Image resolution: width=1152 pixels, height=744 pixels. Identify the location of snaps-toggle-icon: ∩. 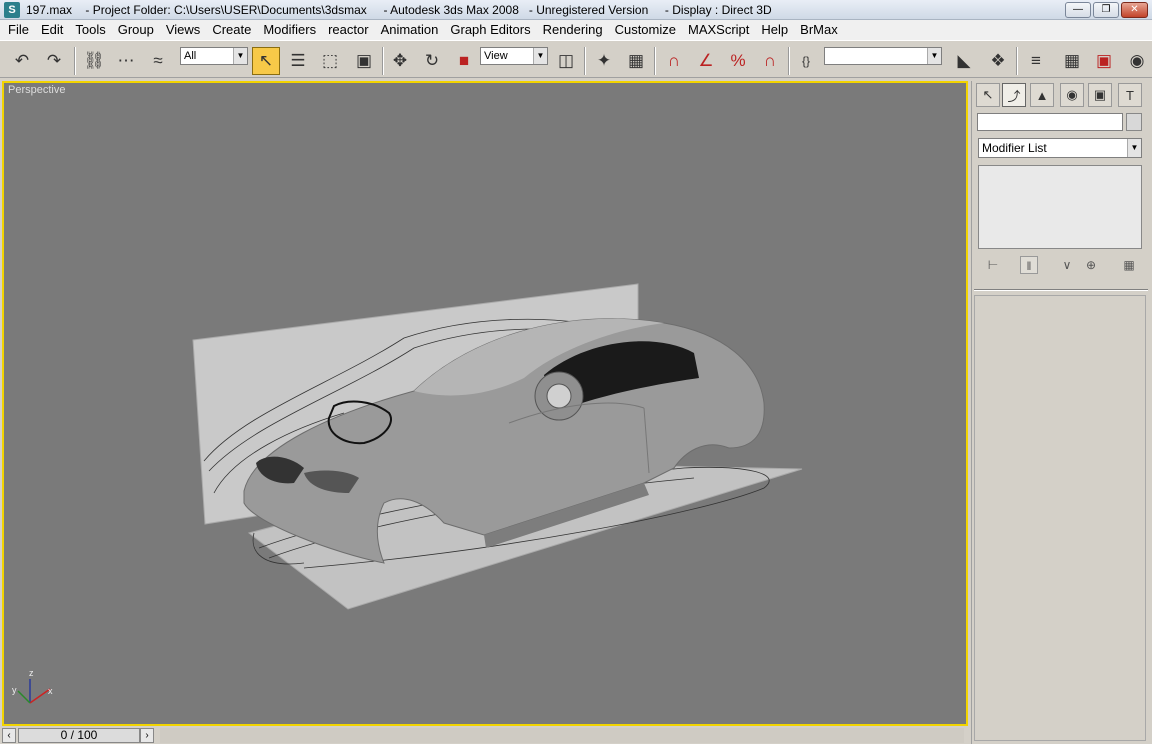
(674, 61).